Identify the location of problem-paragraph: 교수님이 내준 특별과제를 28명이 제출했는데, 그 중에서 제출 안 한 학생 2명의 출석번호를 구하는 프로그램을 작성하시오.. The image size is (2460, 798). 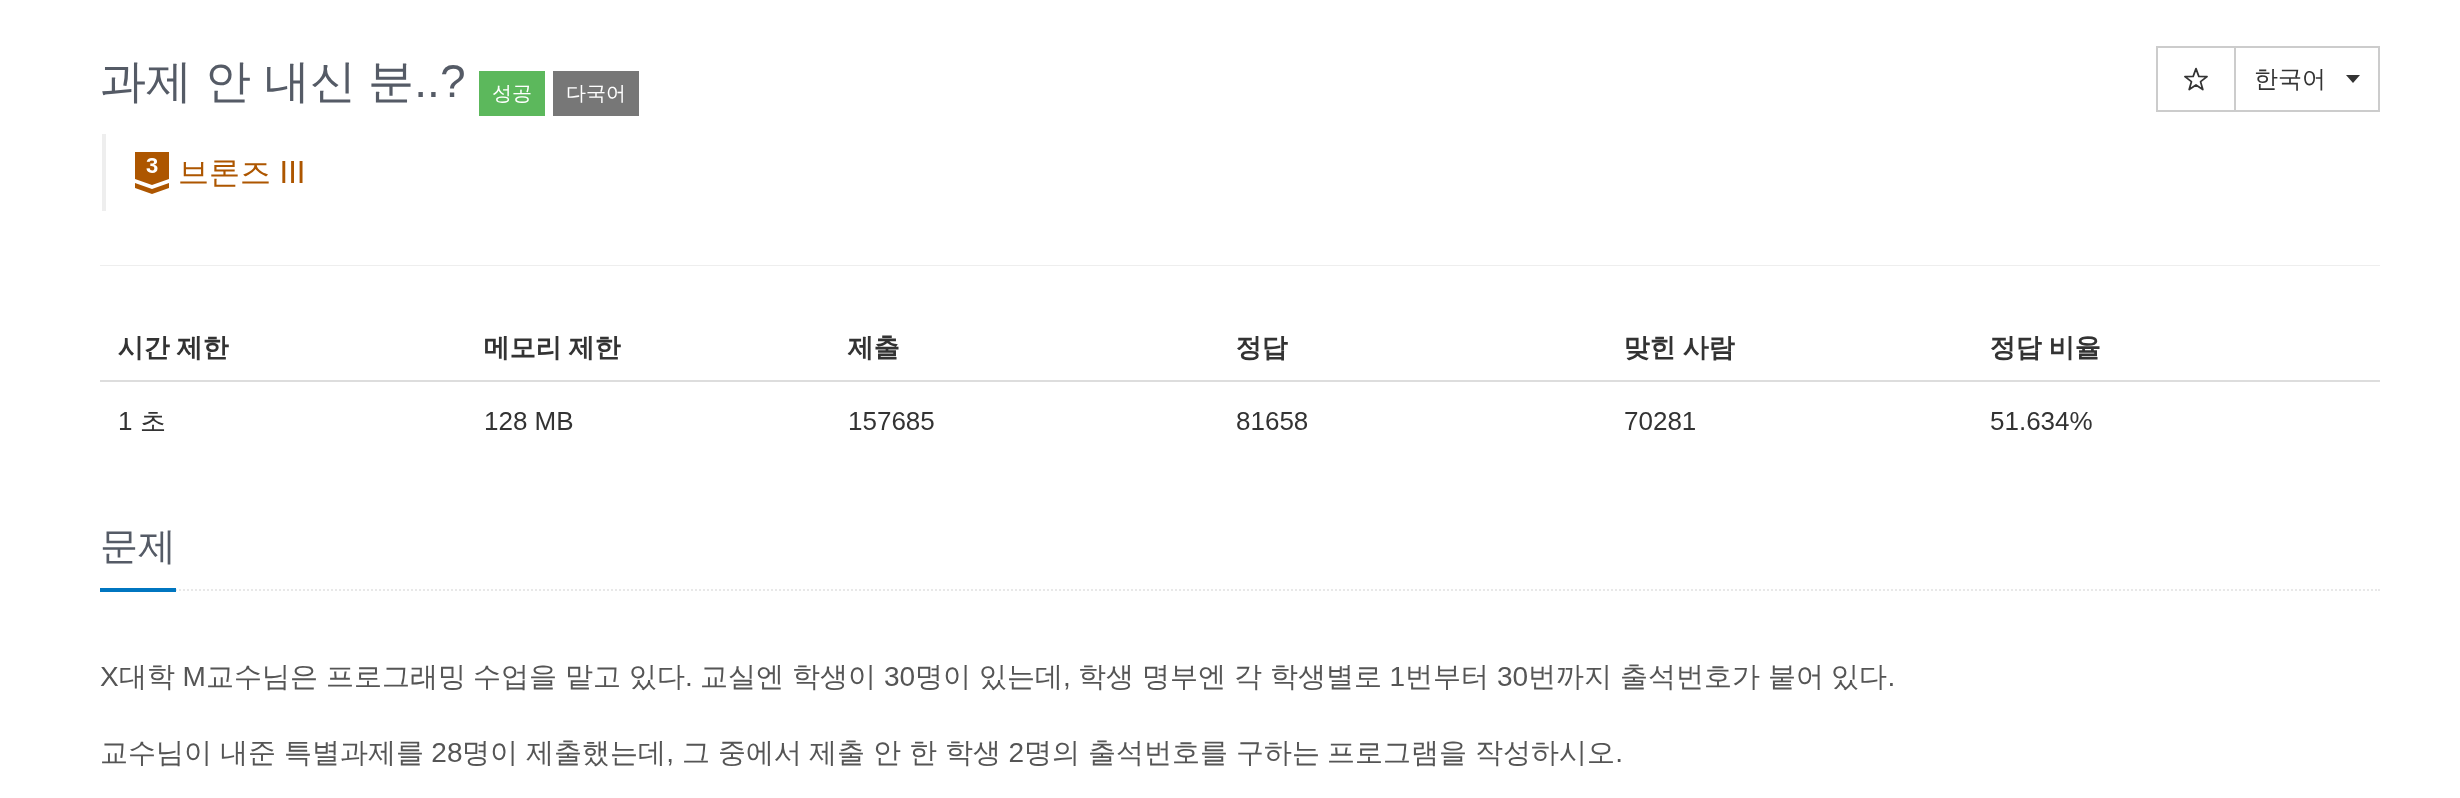
(862, 753).